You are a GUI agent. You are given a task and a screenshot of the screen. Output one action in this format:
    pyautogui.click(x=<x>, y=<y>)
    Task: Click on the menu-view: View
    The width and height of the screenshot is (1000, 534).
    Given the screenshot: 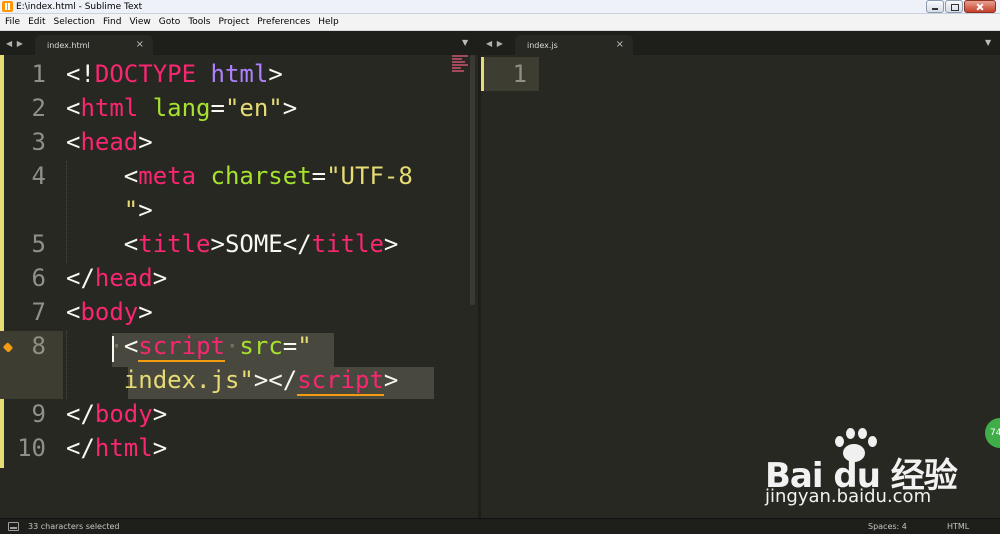 What is the action you would take?
    pyautogui.click(x=139, y=22)
    